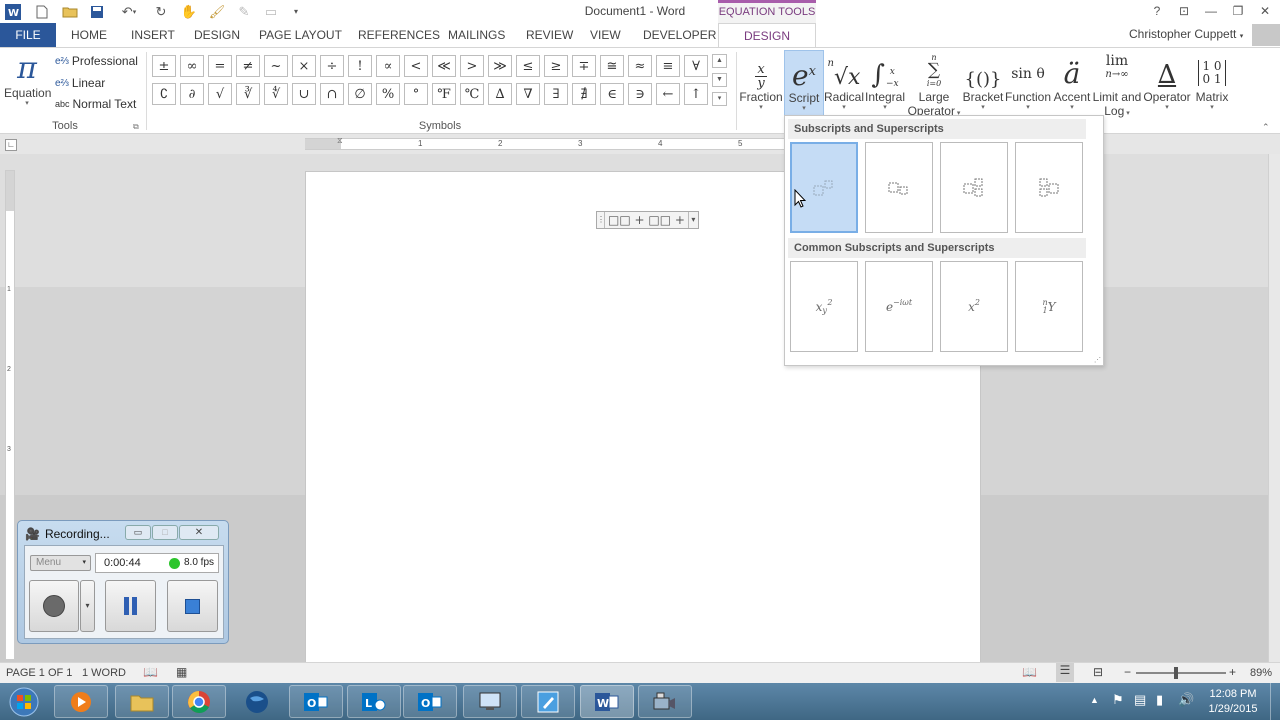  What do you see at coordinates (1186, 700) in the screenshot?
I see `tray-volume-icon: 🔊` at bounding box center [1186, 700].